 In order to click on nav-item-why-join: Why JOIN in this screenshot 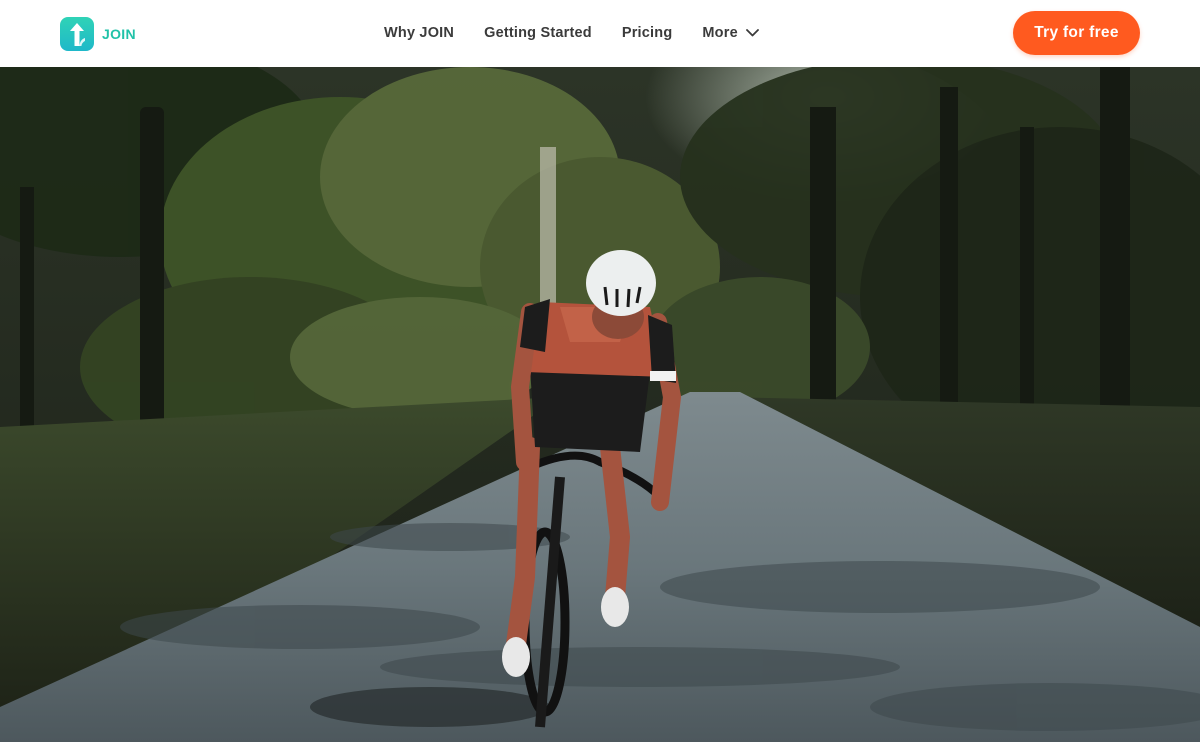, I will do `click(419, 33)`.